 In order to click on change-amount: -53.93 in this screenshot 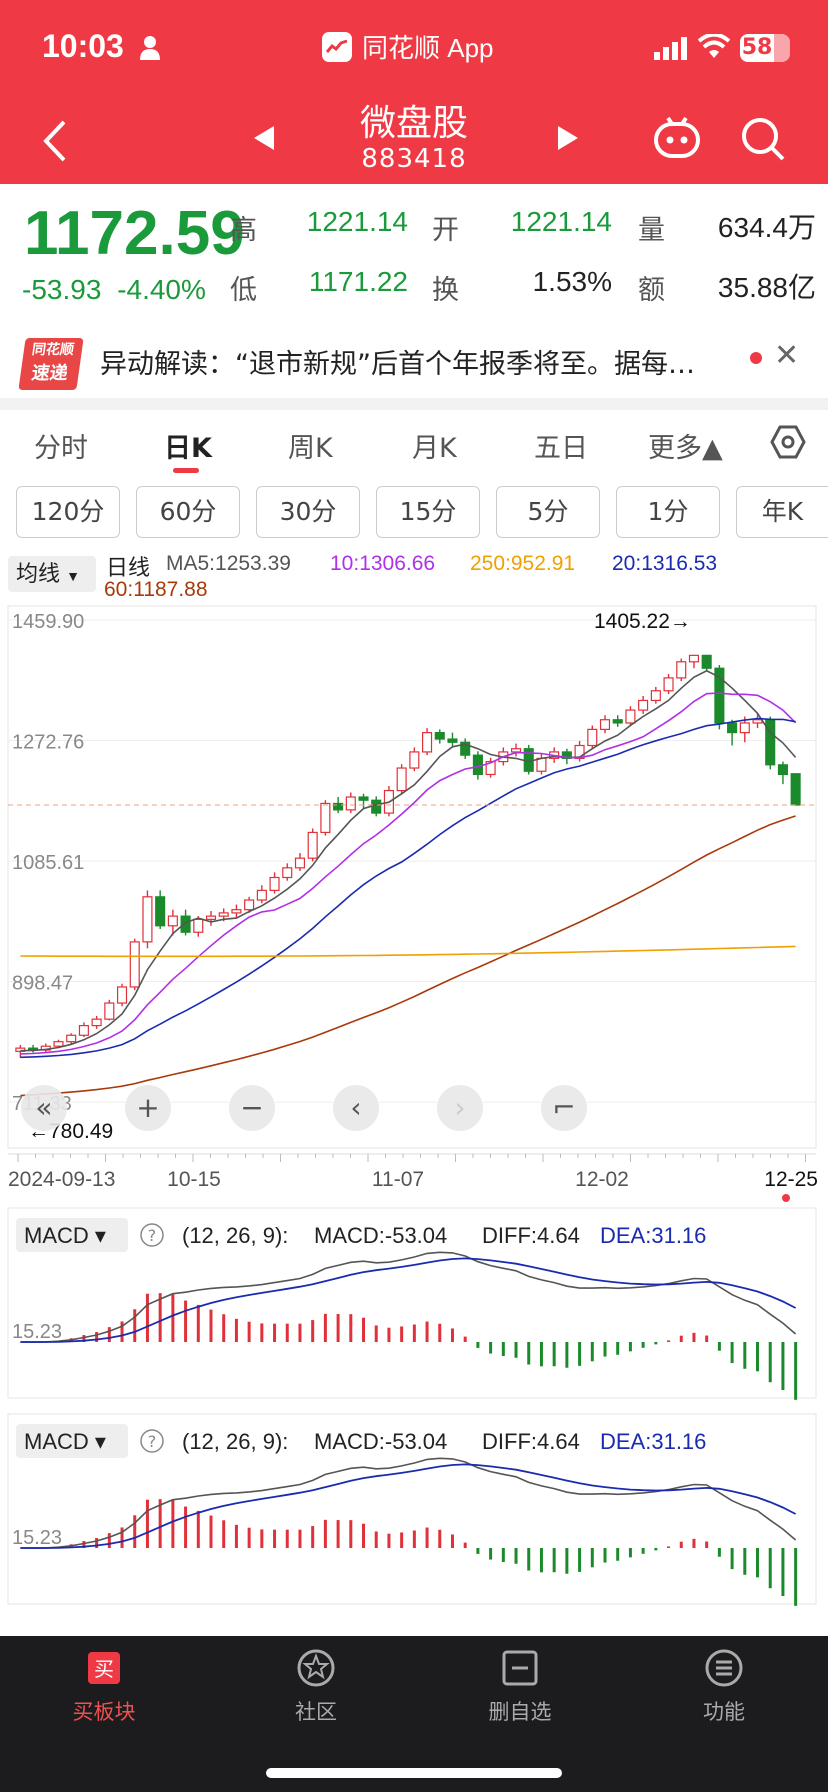, I will do `click(62, 289)`.